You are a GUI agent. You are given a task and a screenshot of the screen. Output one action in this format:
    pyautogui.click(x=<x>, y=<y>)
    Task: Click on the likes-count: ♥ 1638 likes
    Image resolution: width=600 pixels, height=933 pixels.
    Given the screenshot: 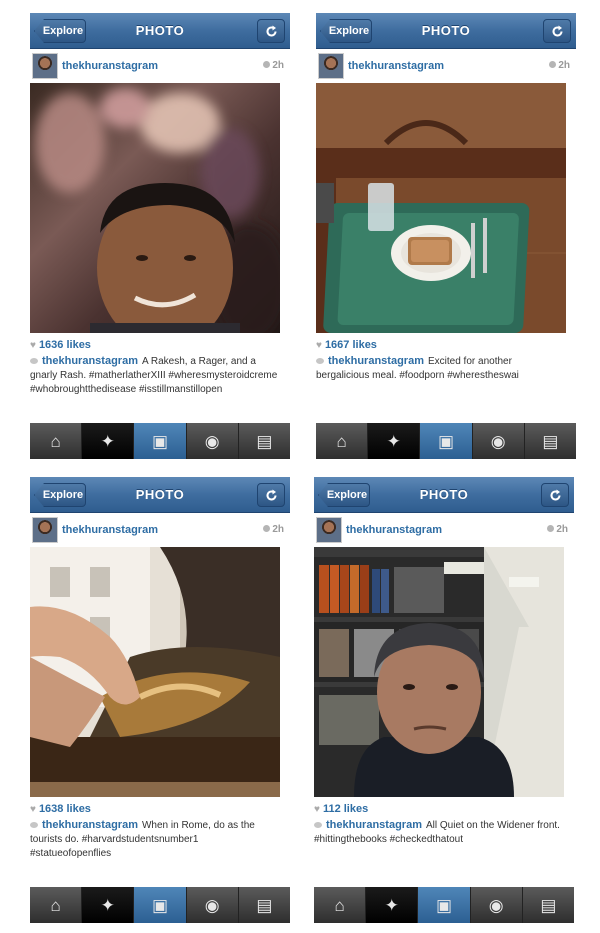 What is the action you would take?
    pyautogui.click(x=60, y=809)
    